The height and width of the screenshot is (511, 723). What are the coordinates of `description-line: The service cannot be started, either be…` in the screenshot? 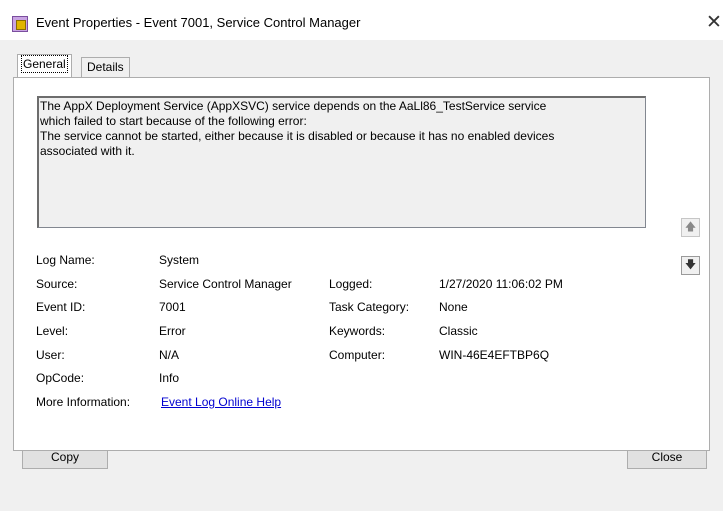 It's located at (297, 136).